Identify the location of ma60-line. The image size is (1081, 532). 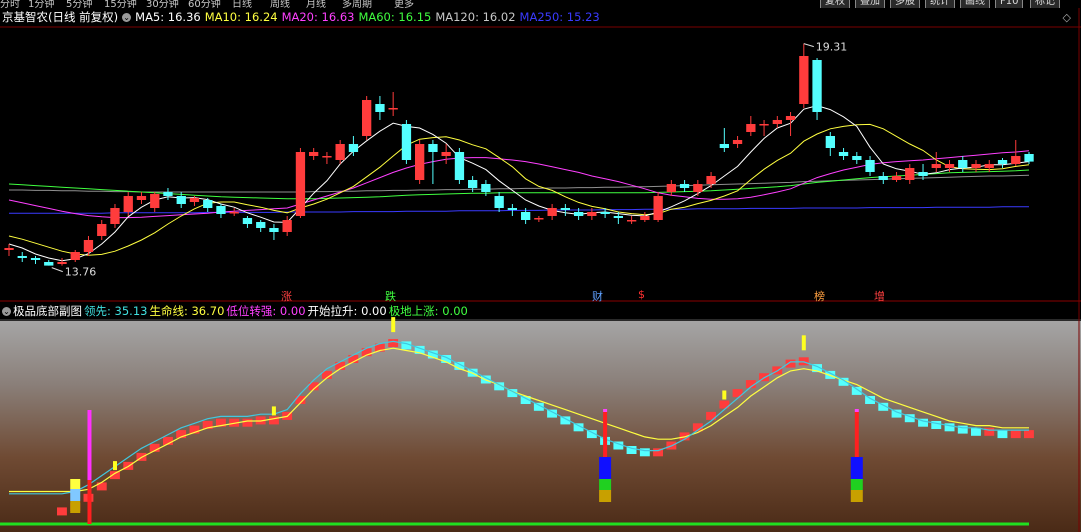
(519, 184).